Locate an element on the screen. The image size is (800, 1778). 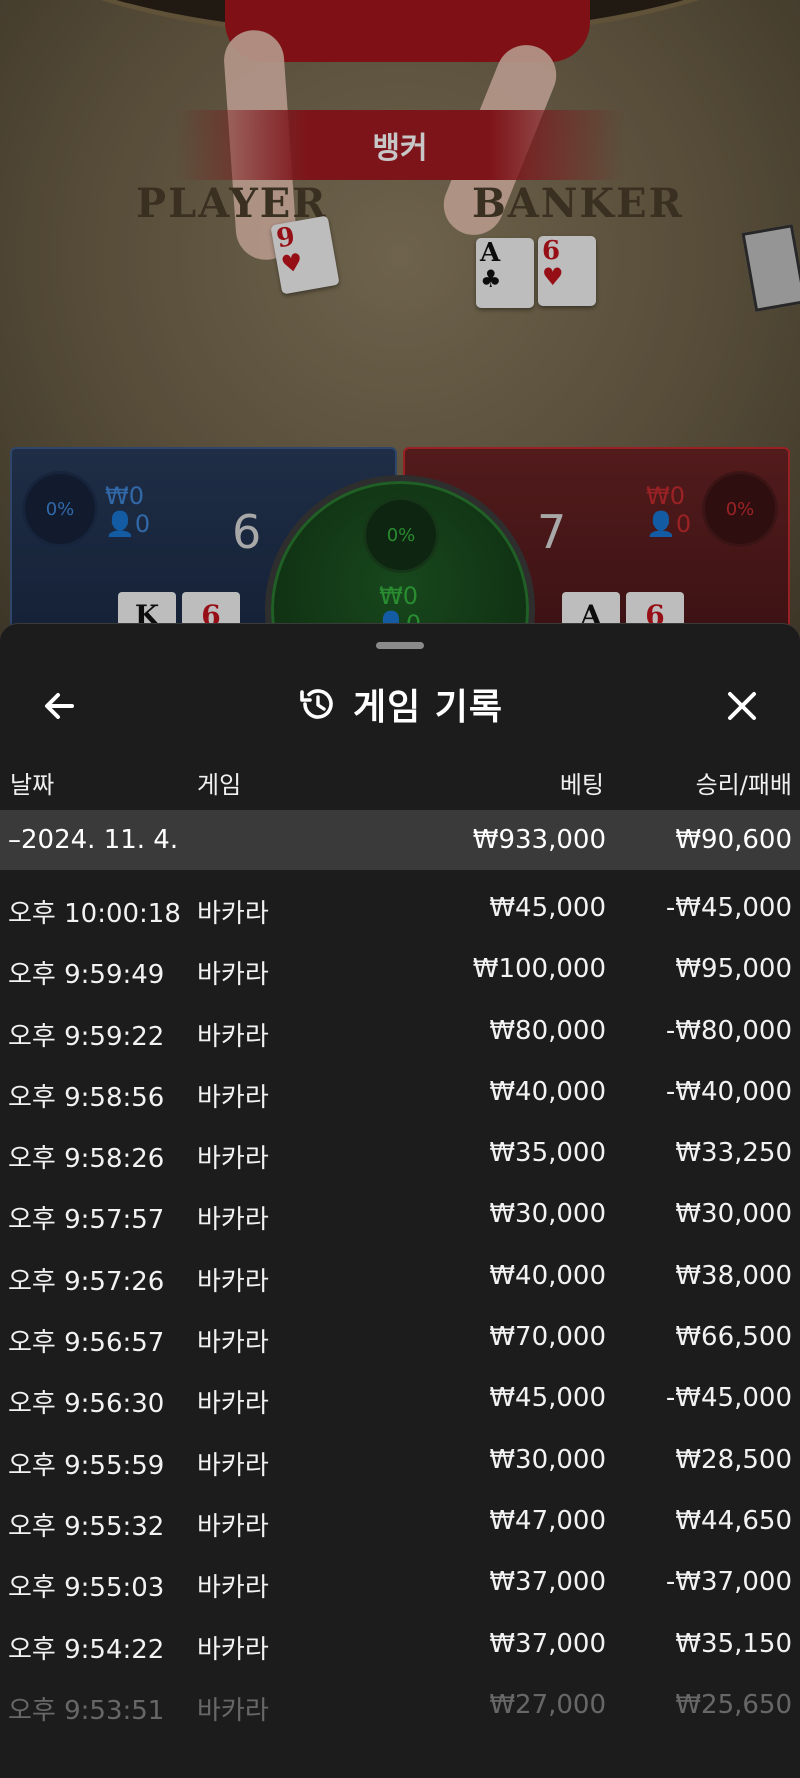
sheet-title-group: 게임 기록 is located at coordinates (400, 704).